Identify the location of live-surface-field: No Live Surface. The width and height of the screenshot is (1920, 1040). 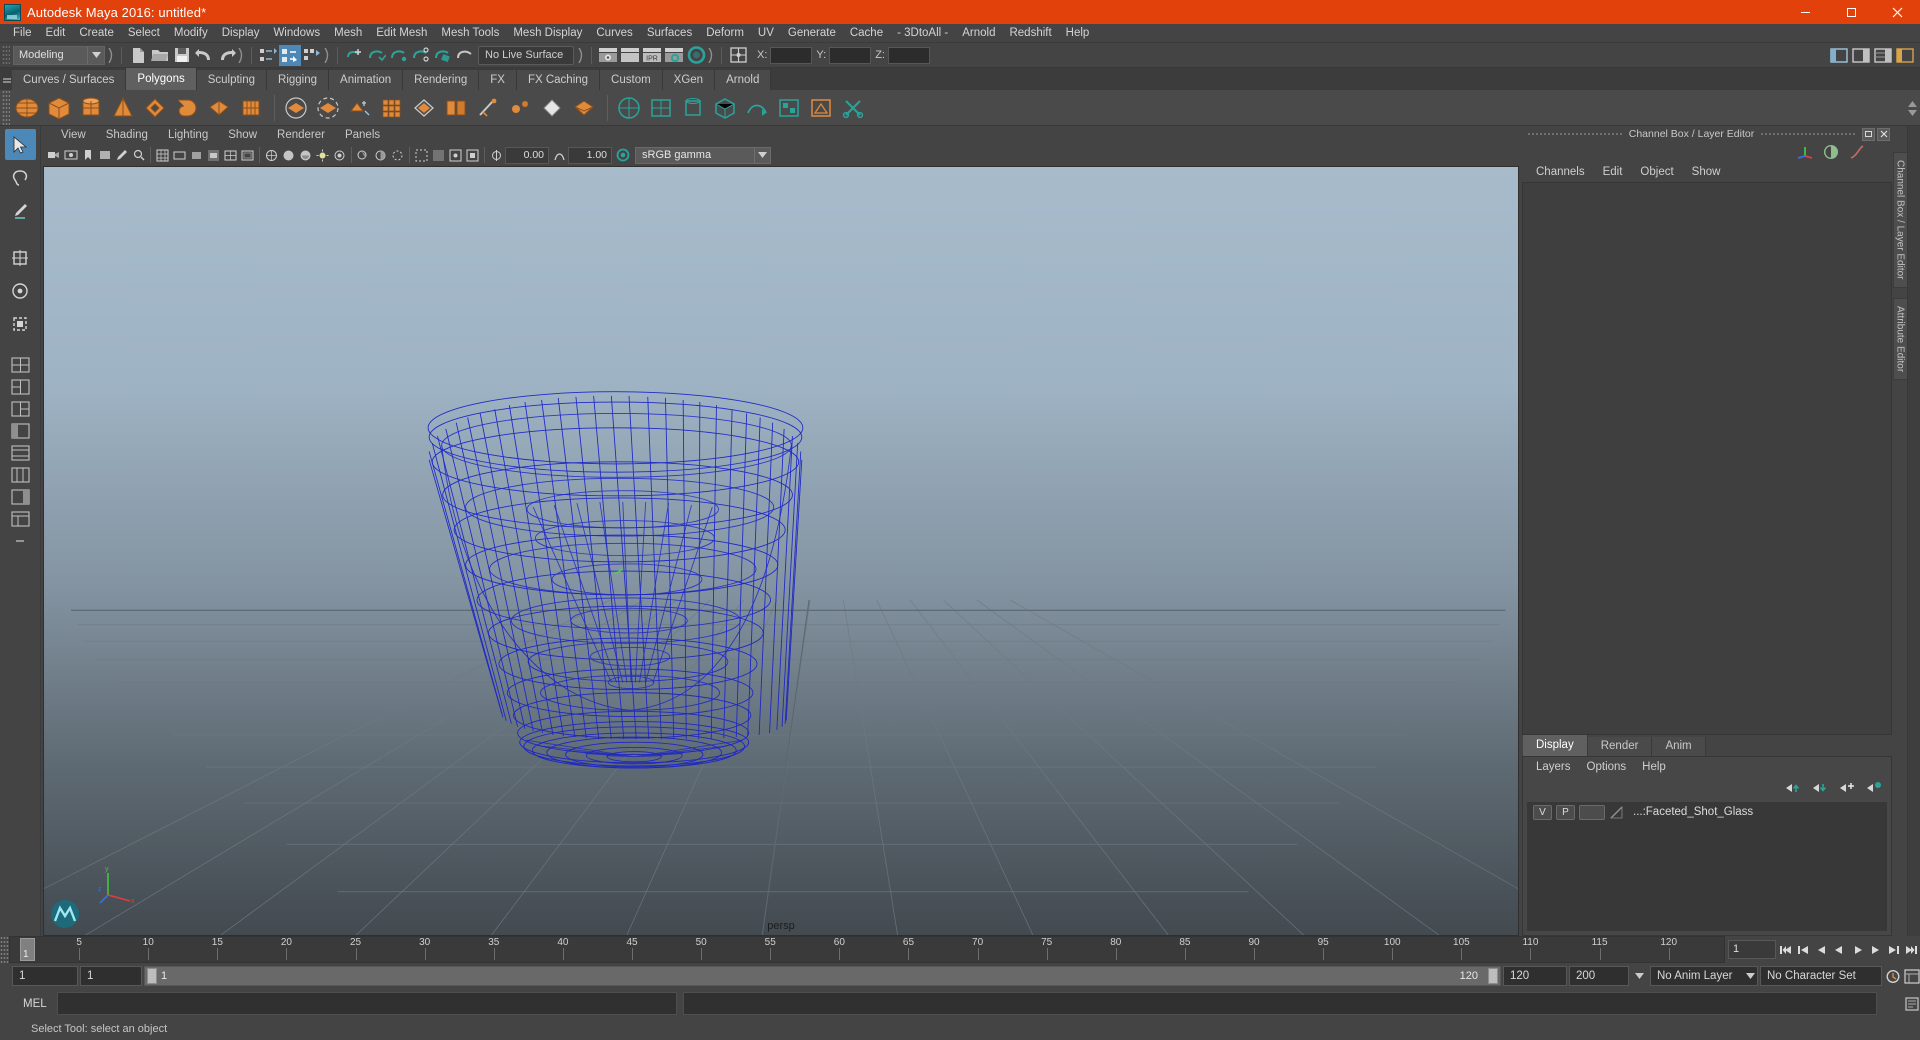
(526, 55).